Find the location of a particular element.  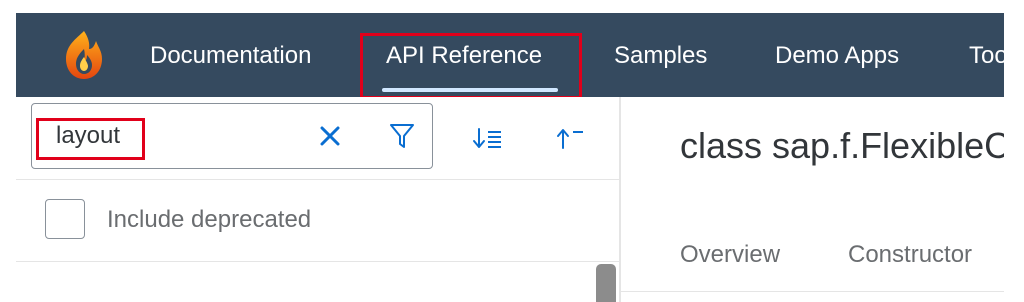

close-icon is located at coordinates (330, 136).